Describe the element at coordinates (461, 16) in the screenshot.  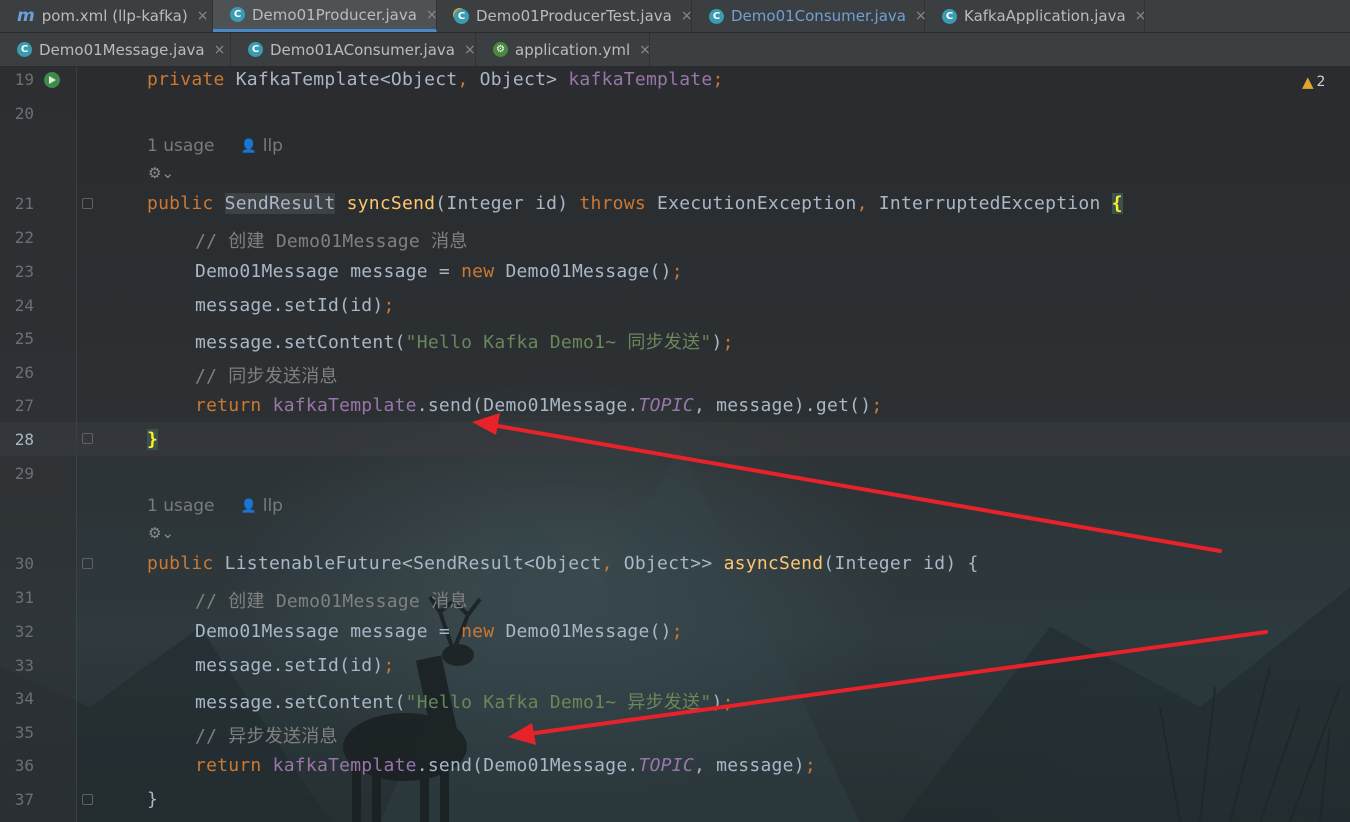
I see `test-class-icon: C` at that location.